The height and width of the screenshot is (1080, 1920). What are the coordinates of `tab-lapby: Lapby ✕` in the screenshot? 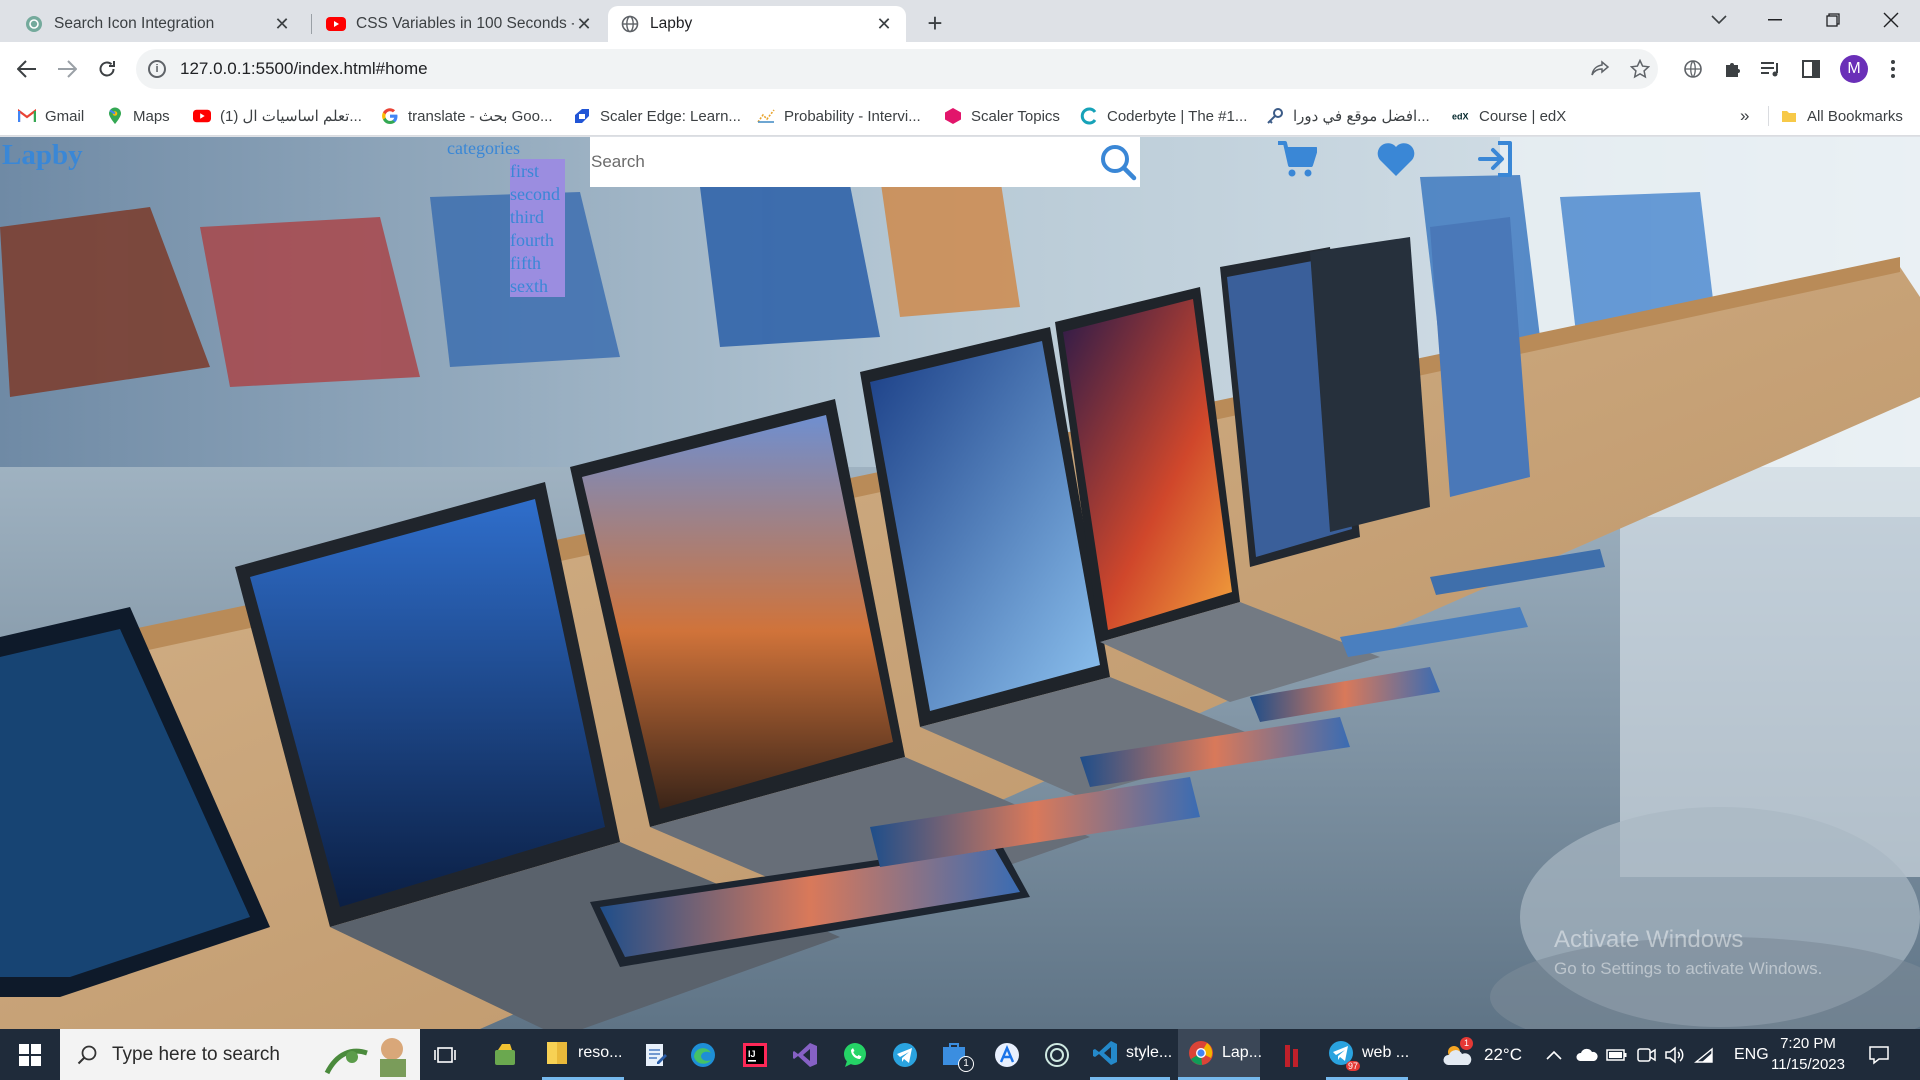 It's located at (757, 24).